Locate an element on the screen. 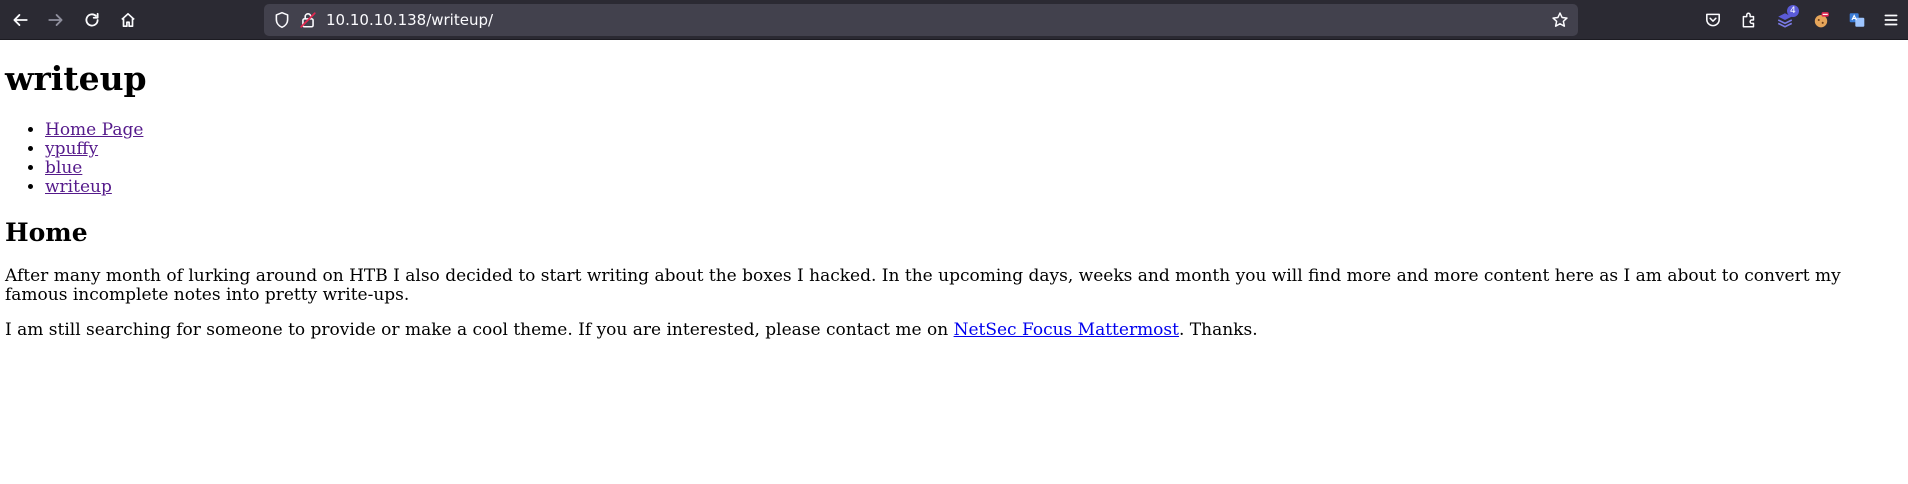 This screenshot has height=484, width=1908. reload-button is located at coordinates (92, 20).